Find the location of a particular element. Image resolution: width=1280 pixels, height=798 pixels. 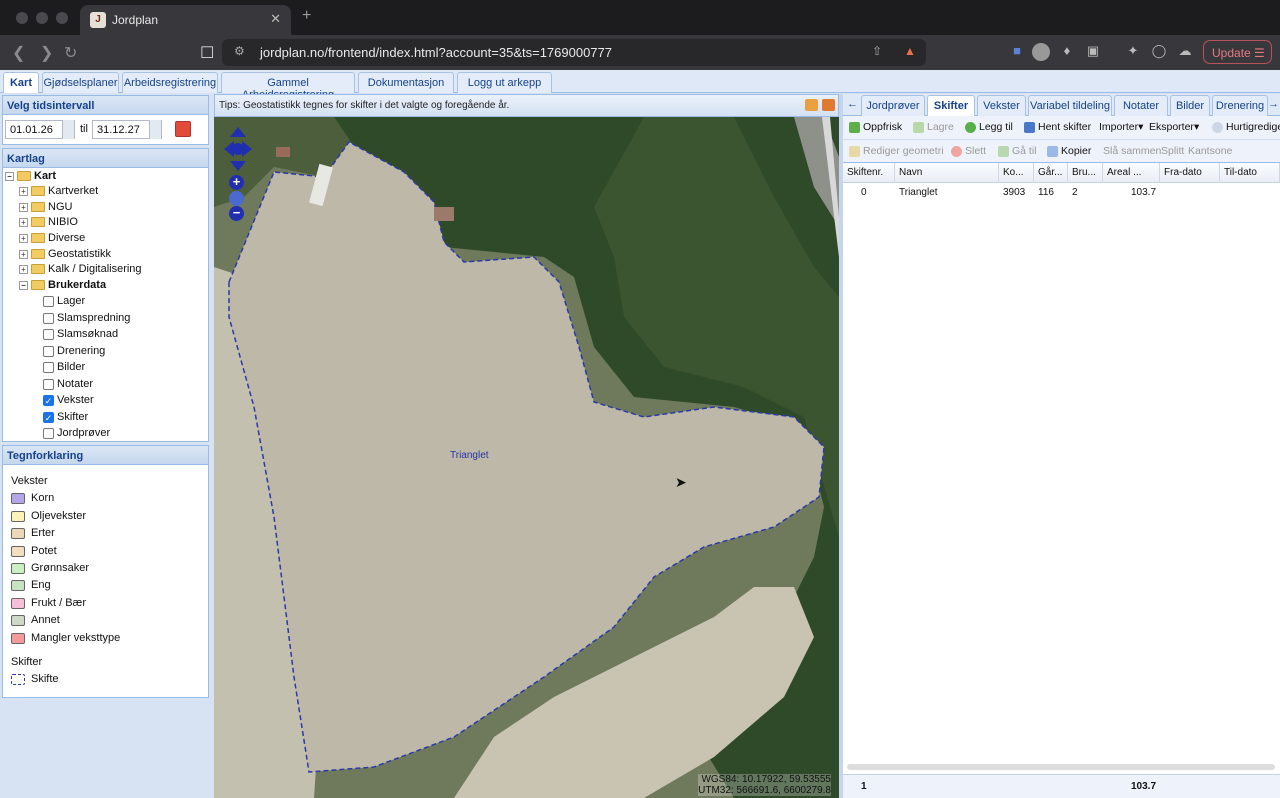

maximize-window-button is located at coordinates (62, 18).